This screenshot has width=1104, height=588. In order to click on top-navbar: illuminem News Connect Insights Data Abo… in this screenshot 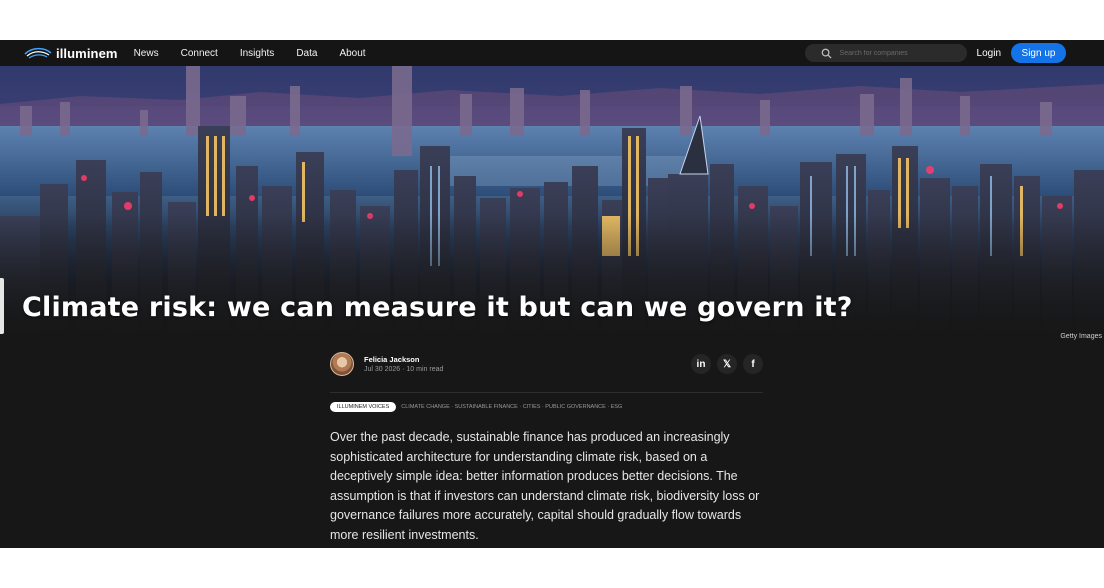, I will do `click(552, 53)`.